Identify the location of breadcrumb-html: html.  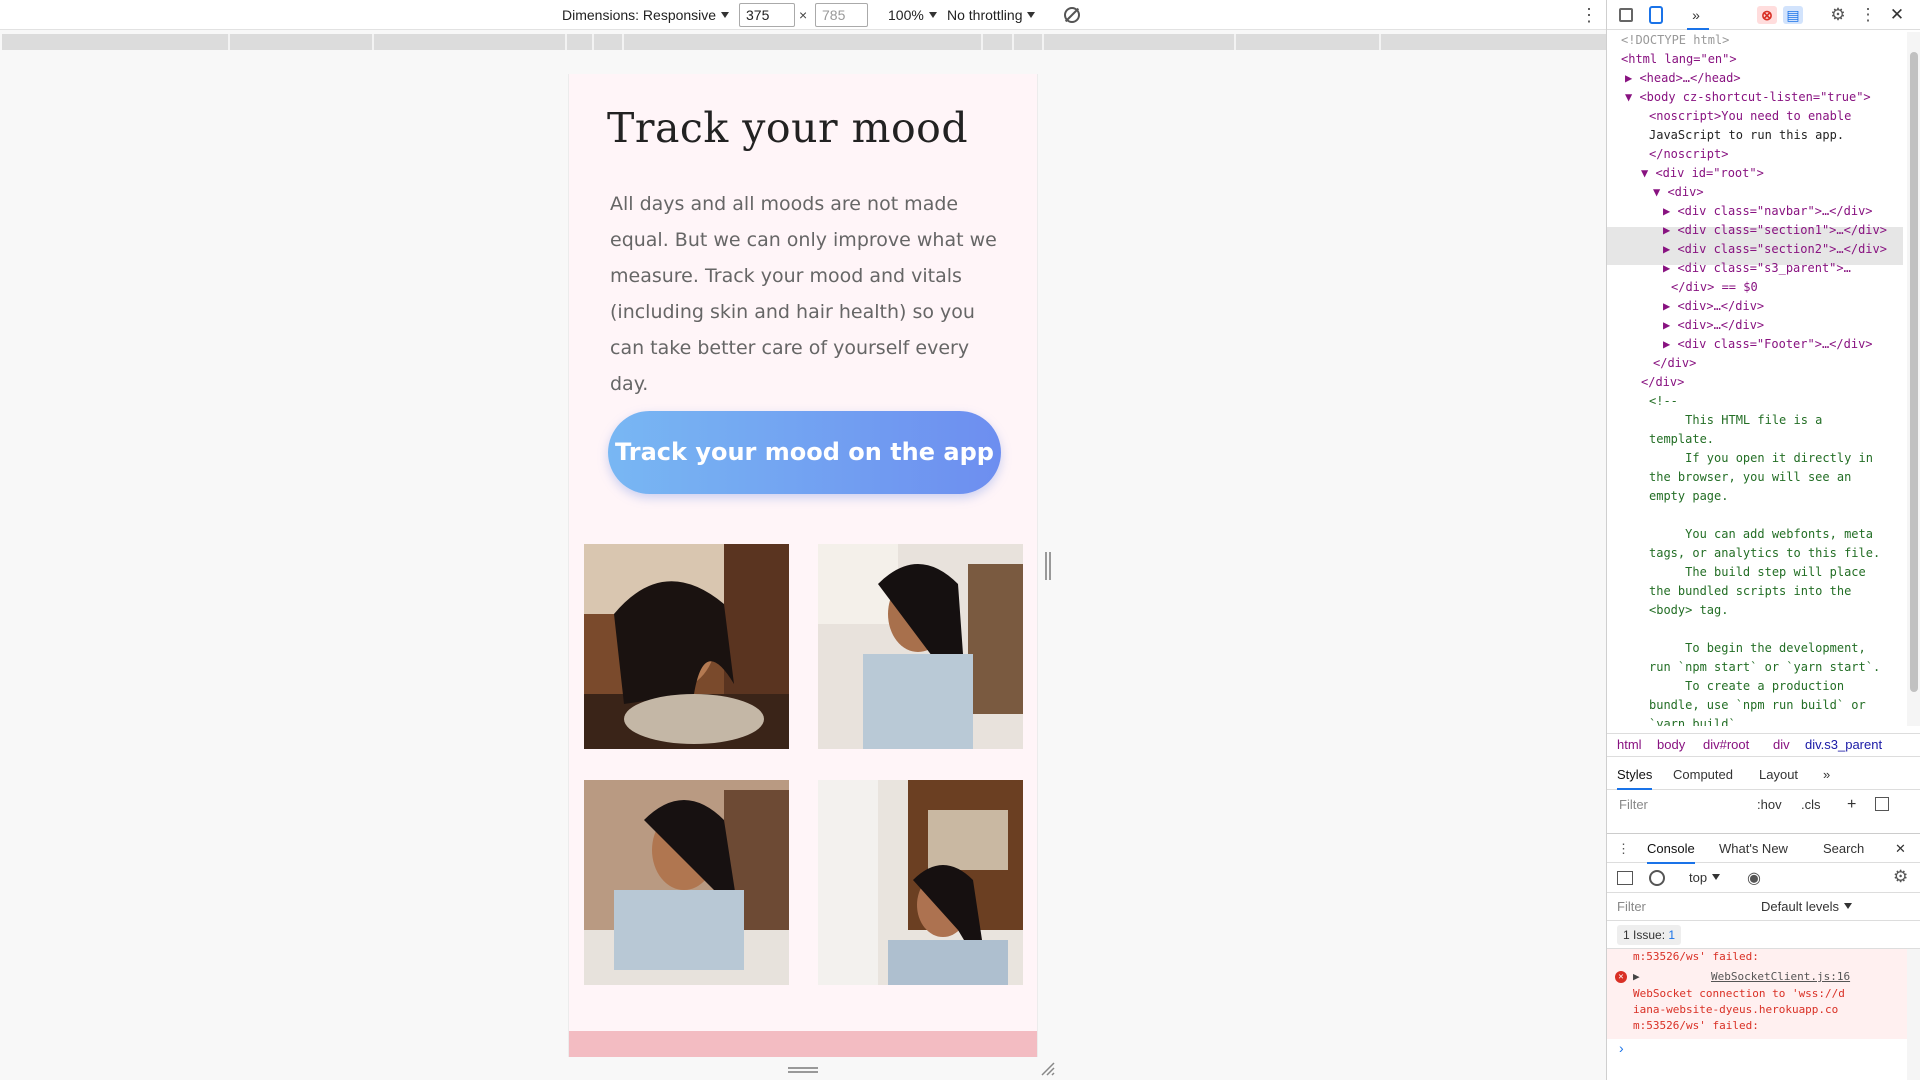
(1629, 745).